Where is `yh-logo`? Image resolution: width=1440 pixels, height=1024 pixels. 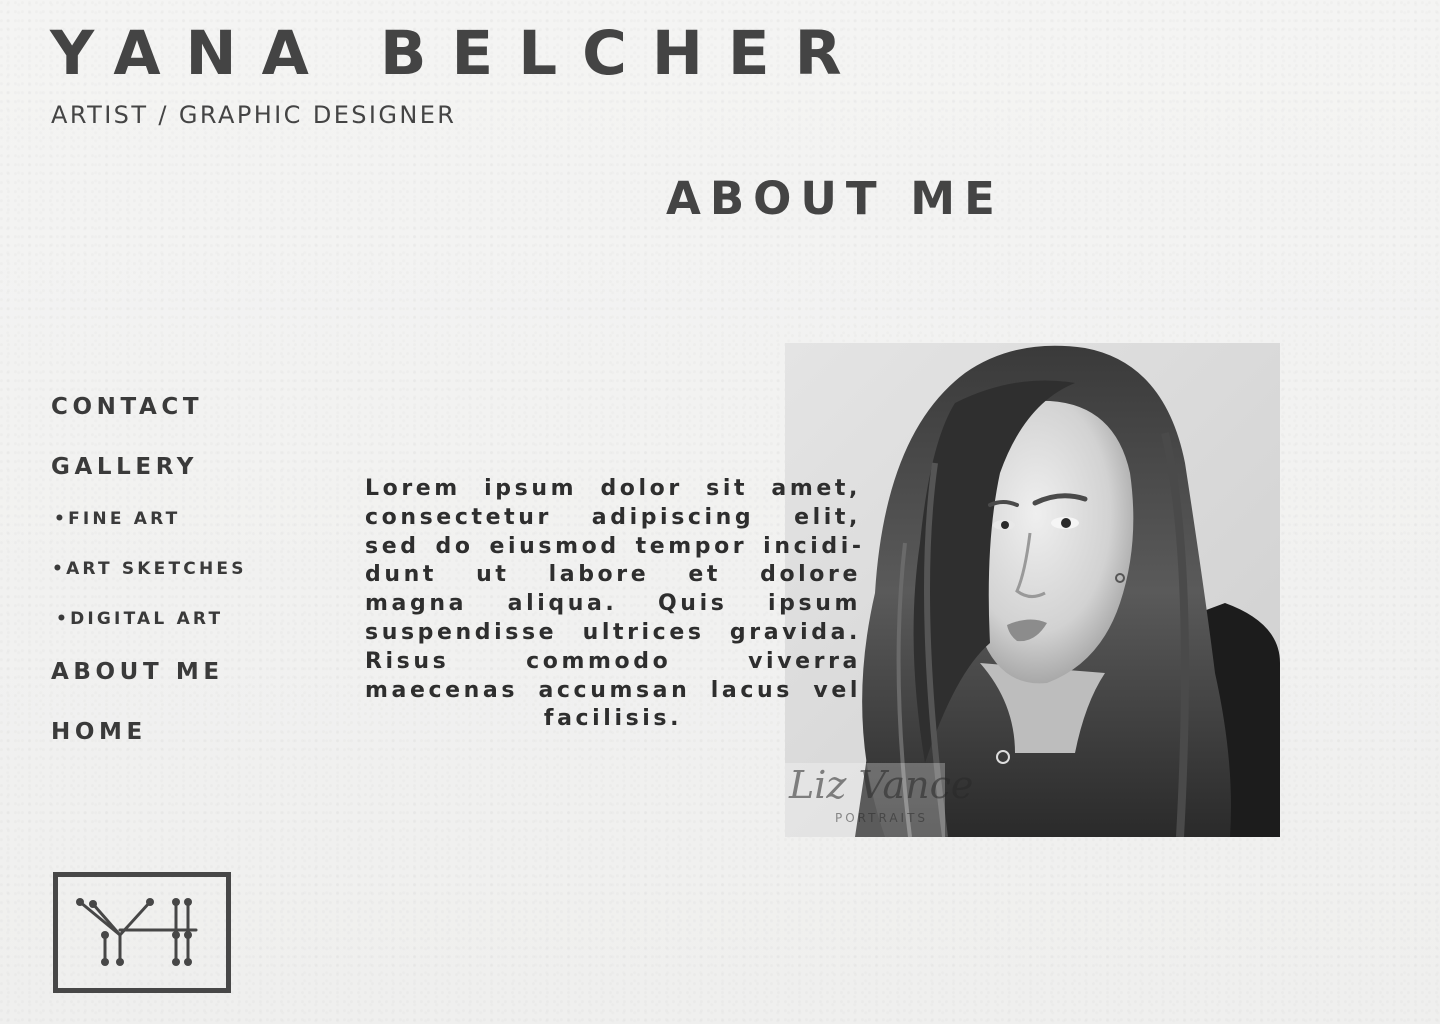
yh-logo is located at coordinates (142, 932).